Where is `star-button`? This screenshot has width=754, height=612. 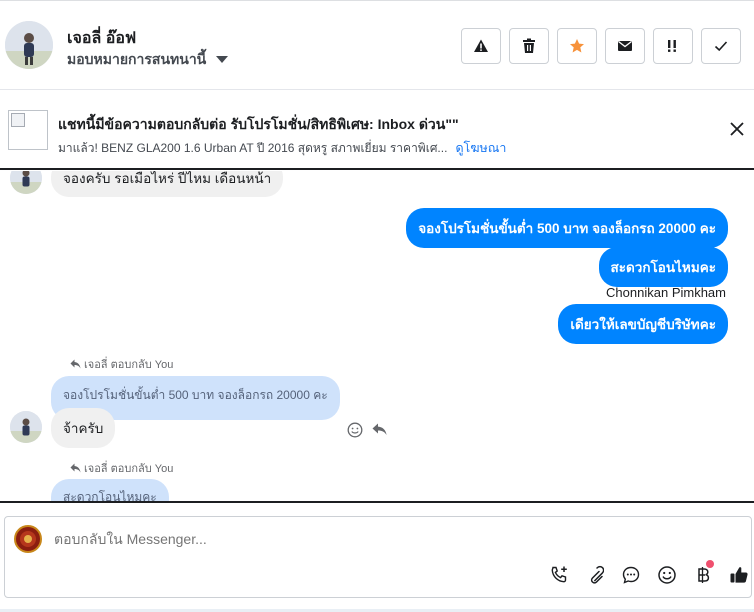 star-button is located at coordinates (577, 46).